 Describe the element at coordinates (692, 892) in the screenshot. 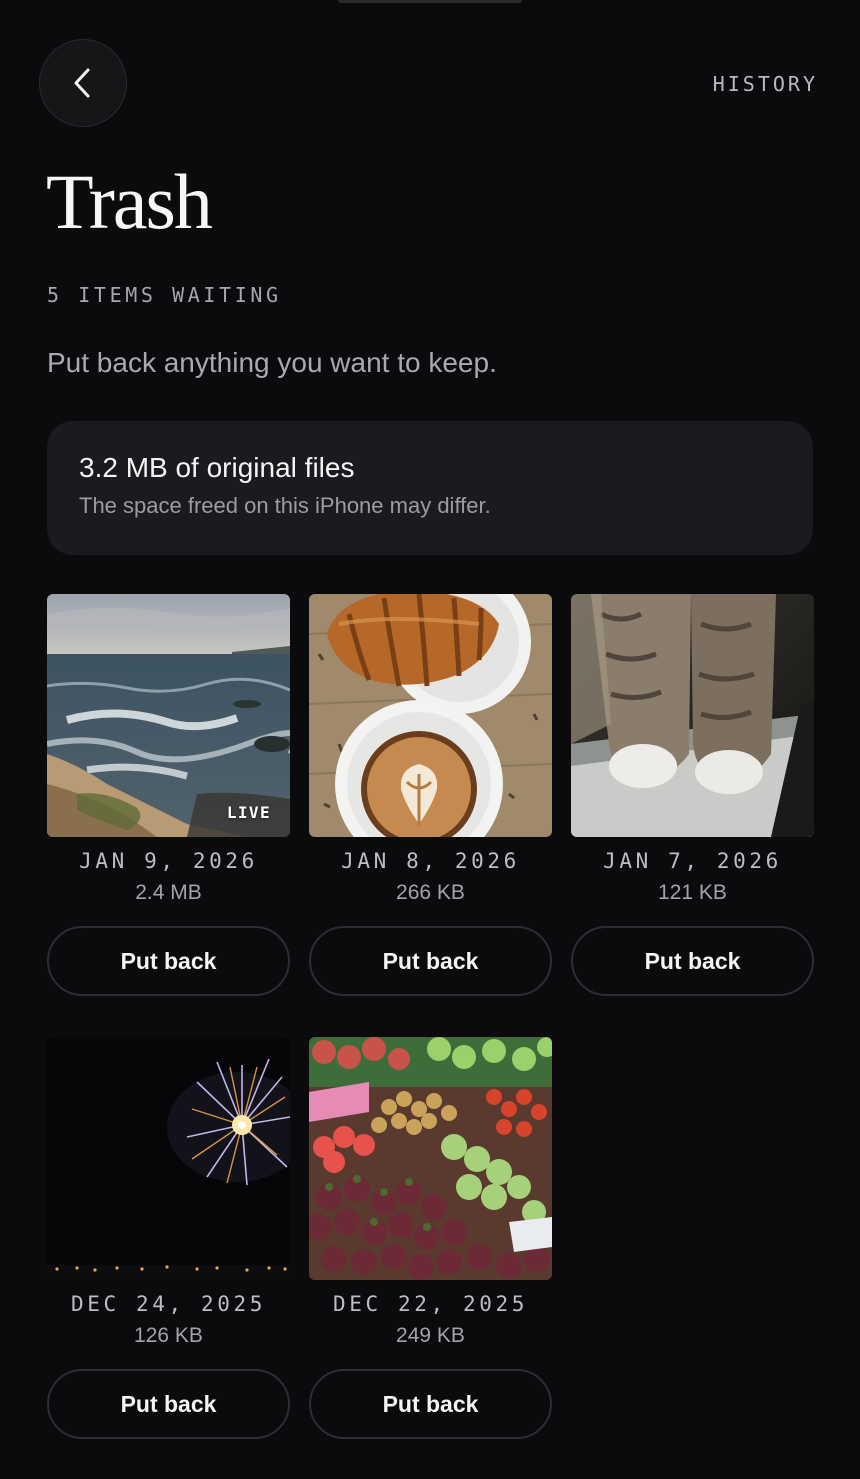

I see `item-size: 121 KB` at that location.